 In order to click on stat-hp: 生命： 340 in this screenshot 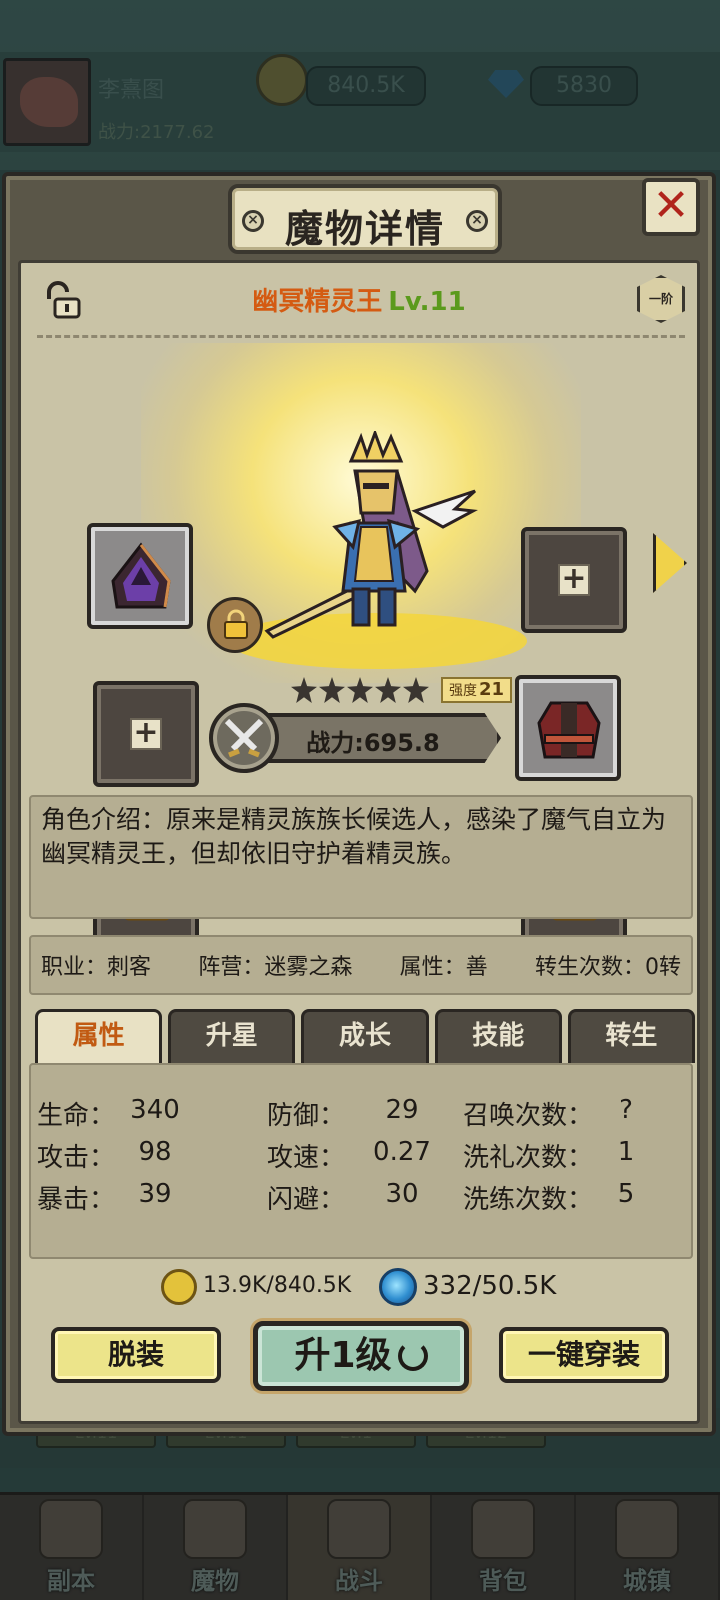, I will do `click(108, 1113)`.